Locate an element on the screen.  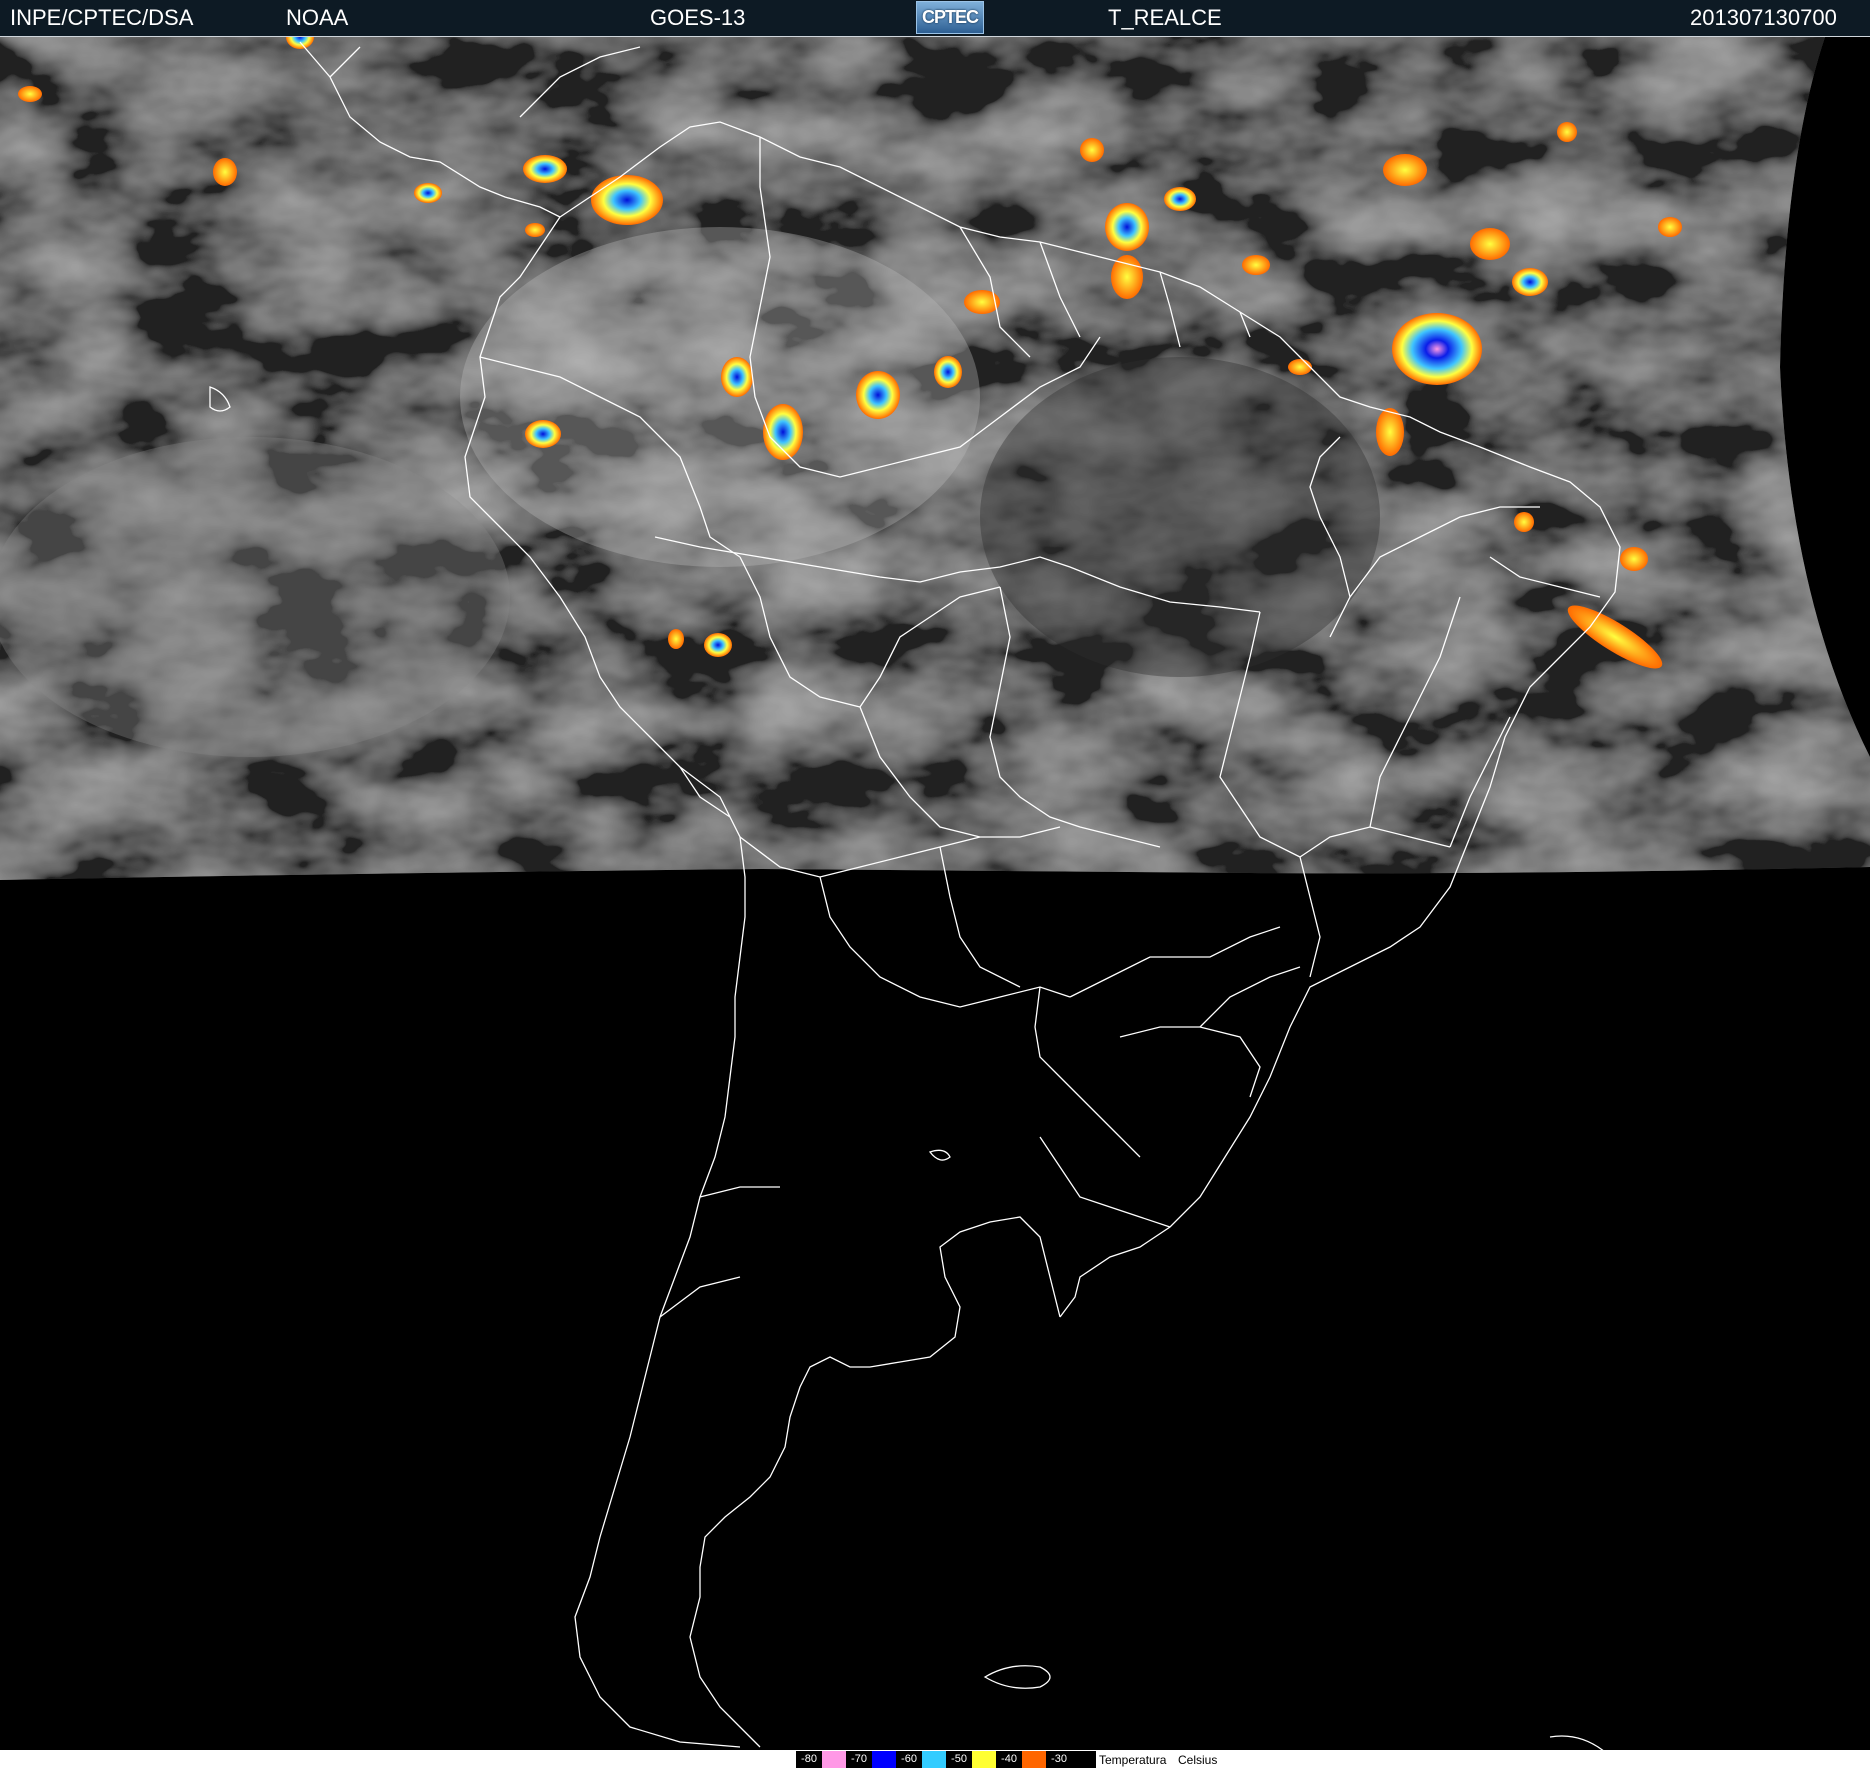
agency-label: NOAA is located at coordinates (317, 17).